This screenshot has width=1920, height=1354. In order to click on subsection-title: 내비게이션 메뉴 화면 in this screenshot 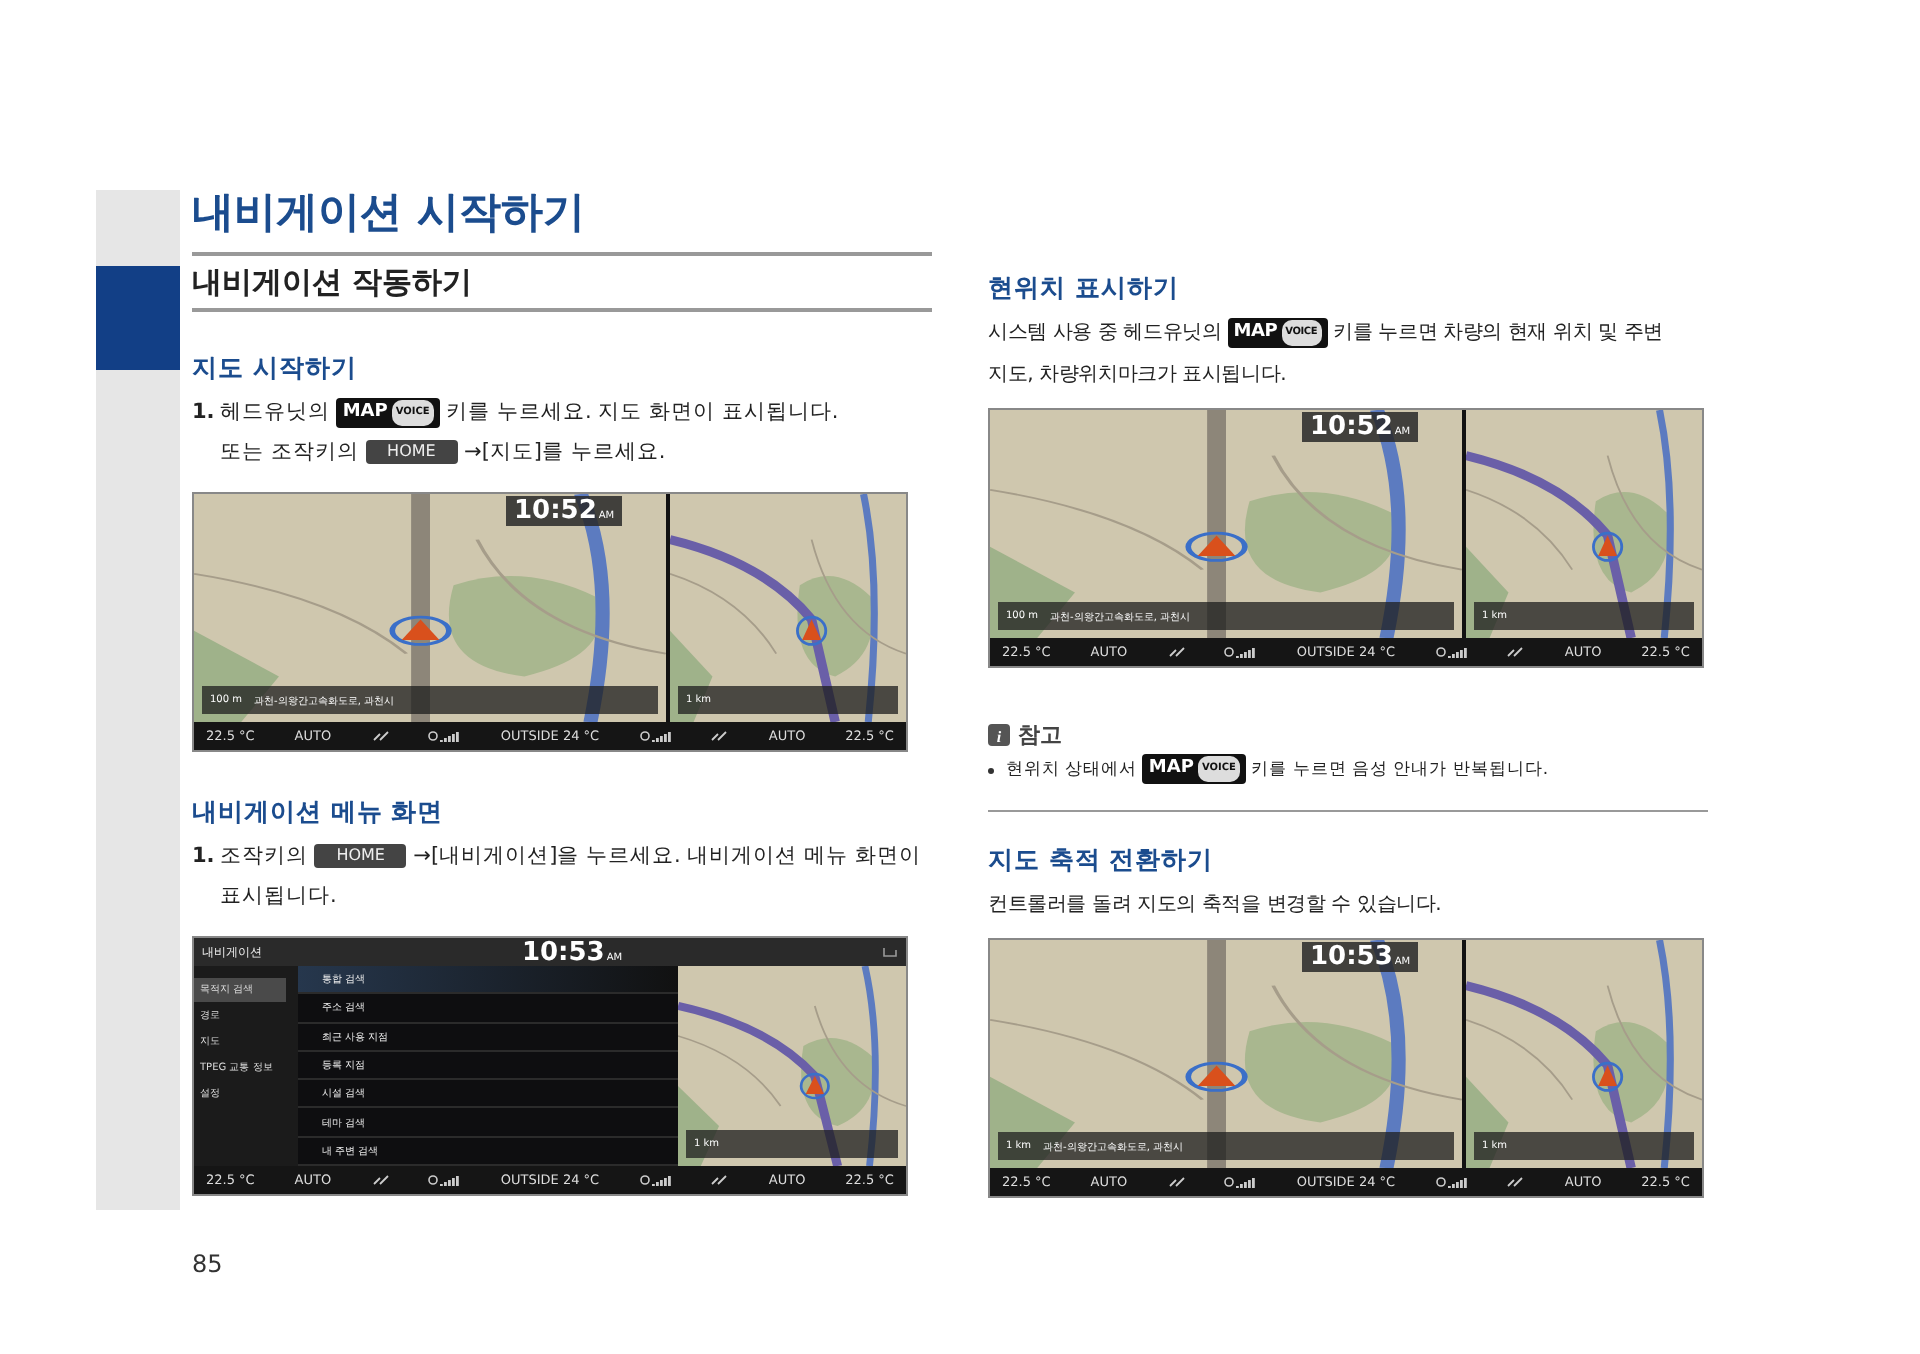, I will do `click(319, 813)`.